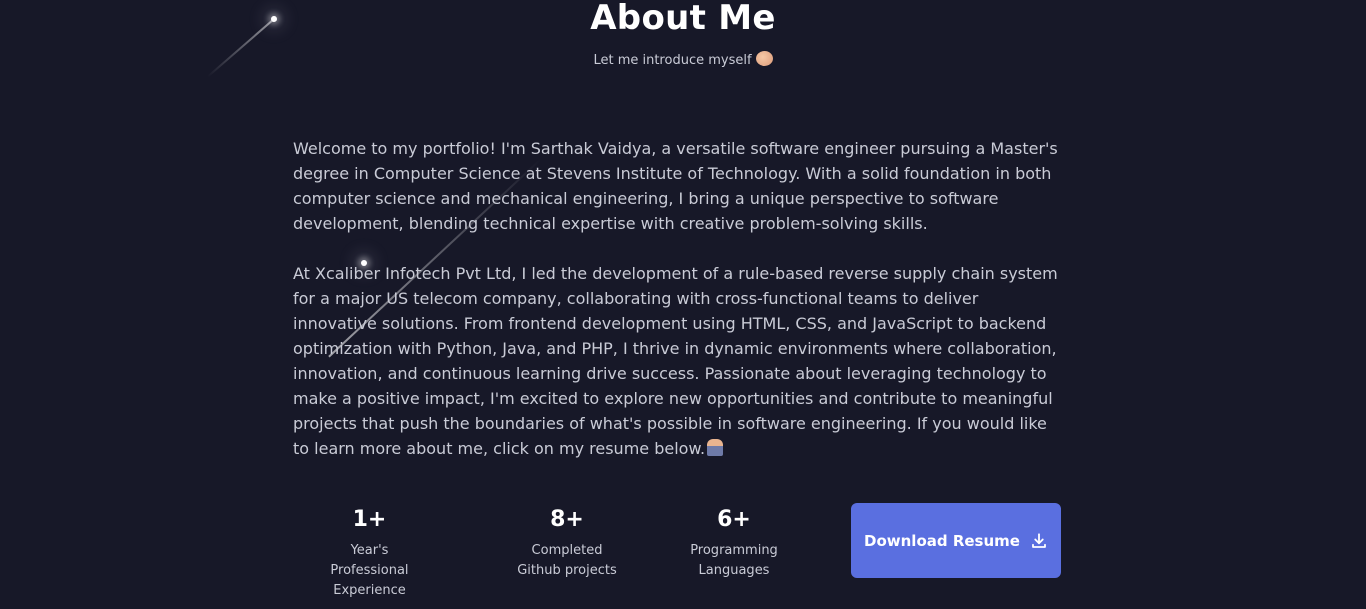  What do you see at coordinates (567, 519) in the screenshot?
I see `stat-value: 8+` at bounding box center [567, 519].